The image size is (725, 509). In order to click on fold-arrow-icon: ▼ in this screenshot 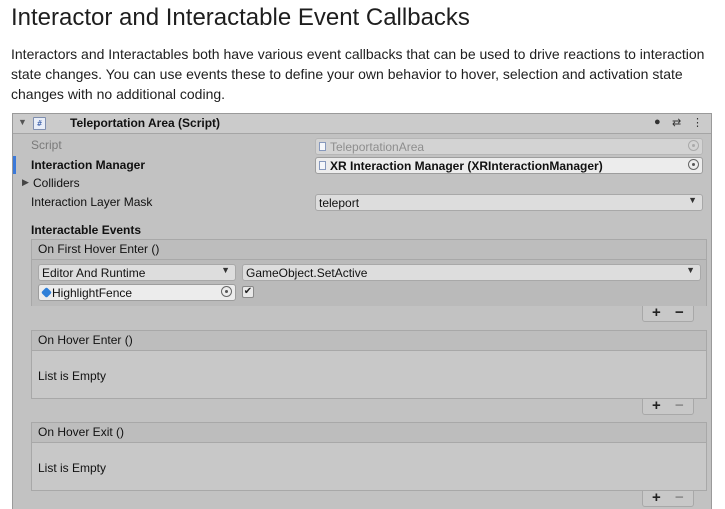, I will do `click(22, 122)`.